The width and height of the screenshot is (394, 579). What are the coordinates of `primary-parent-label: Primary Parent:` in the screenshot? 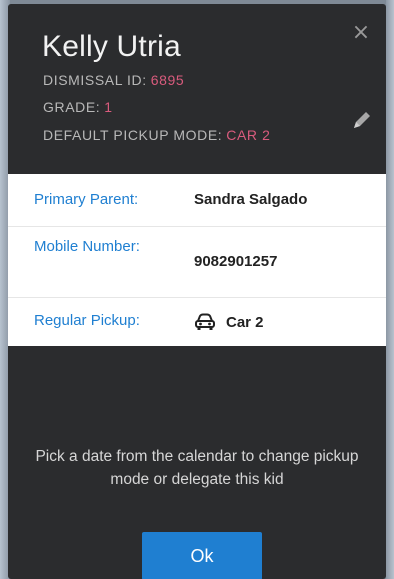 It's located at (86, 199).